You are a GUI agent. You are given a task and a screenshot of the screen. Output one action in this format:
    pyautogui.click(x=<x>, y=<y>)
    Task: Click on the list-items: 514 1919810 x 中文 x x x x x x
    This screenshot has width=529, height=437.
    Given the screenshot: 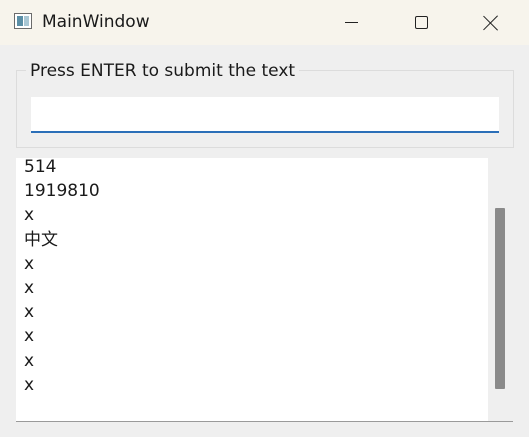 What is the action you would take?
    pyautogui.click(x=62, y=277)
    